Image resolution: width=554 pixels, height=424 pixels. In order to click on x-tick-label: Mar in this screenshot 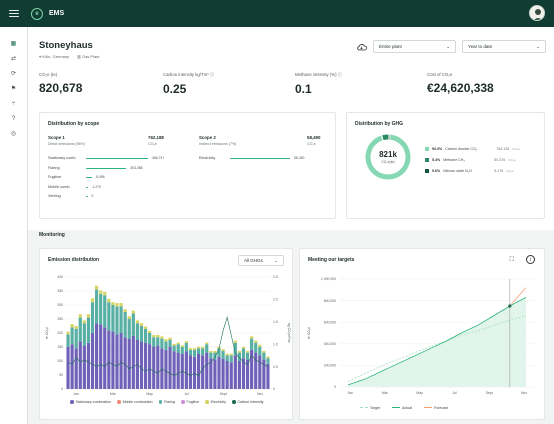, I will do `click(385, 393)`.